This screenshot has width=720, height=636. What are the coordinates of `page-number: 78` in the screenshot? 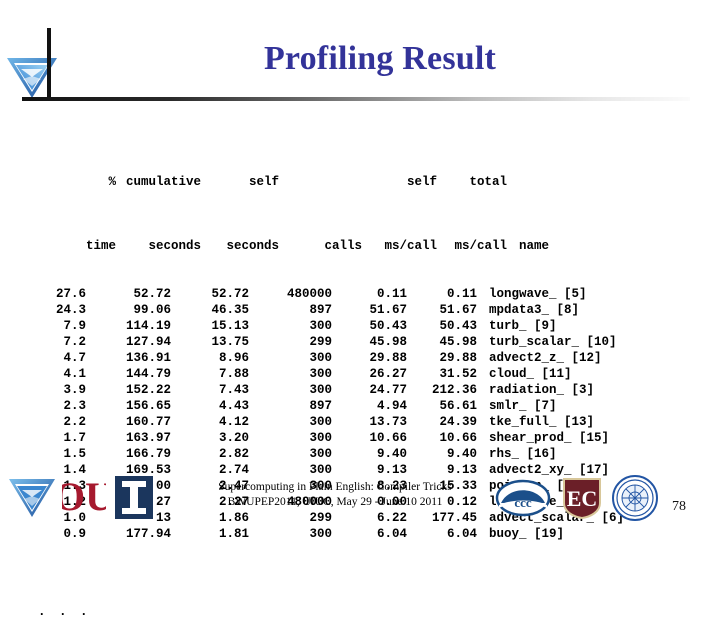 It's located at (679, 506).